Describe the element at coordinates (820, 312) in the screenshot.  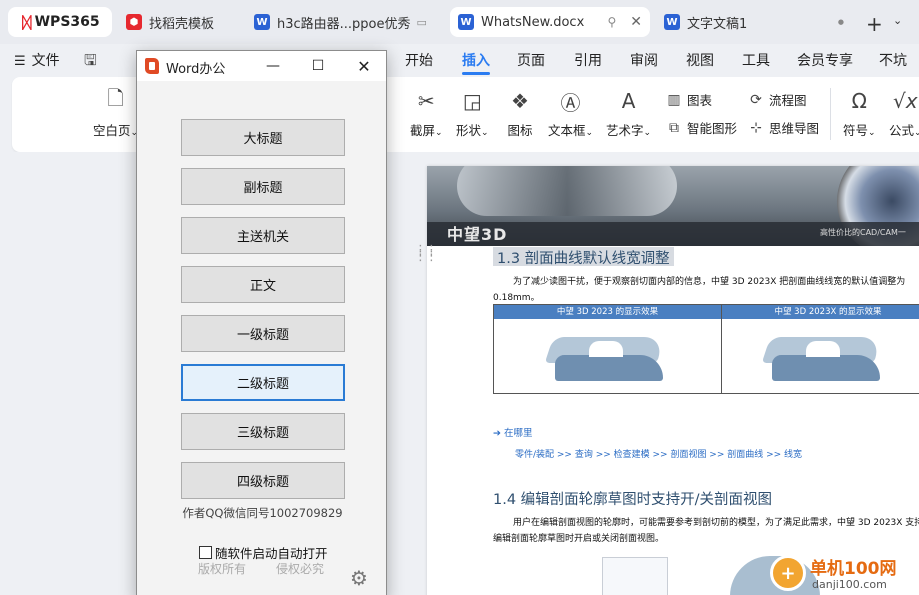
I see `table-header-2023x: 中望 3D 2023X 的显示效果` at that location.